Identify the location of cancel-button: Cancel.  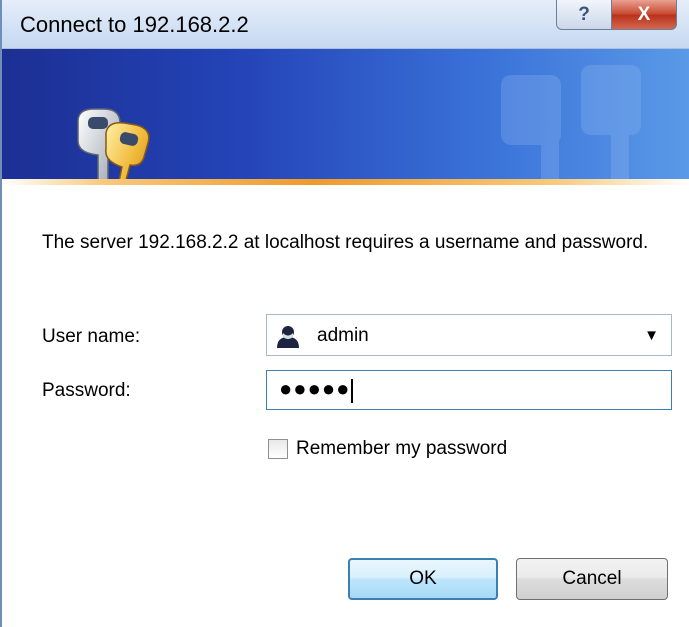
(592, 579).